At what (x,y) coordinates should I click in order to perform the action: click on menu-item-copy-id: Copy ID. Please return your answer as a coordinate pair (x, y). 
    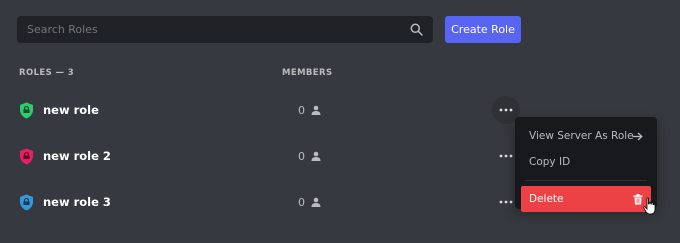
    Looking at the image, I should click on (586, 162).